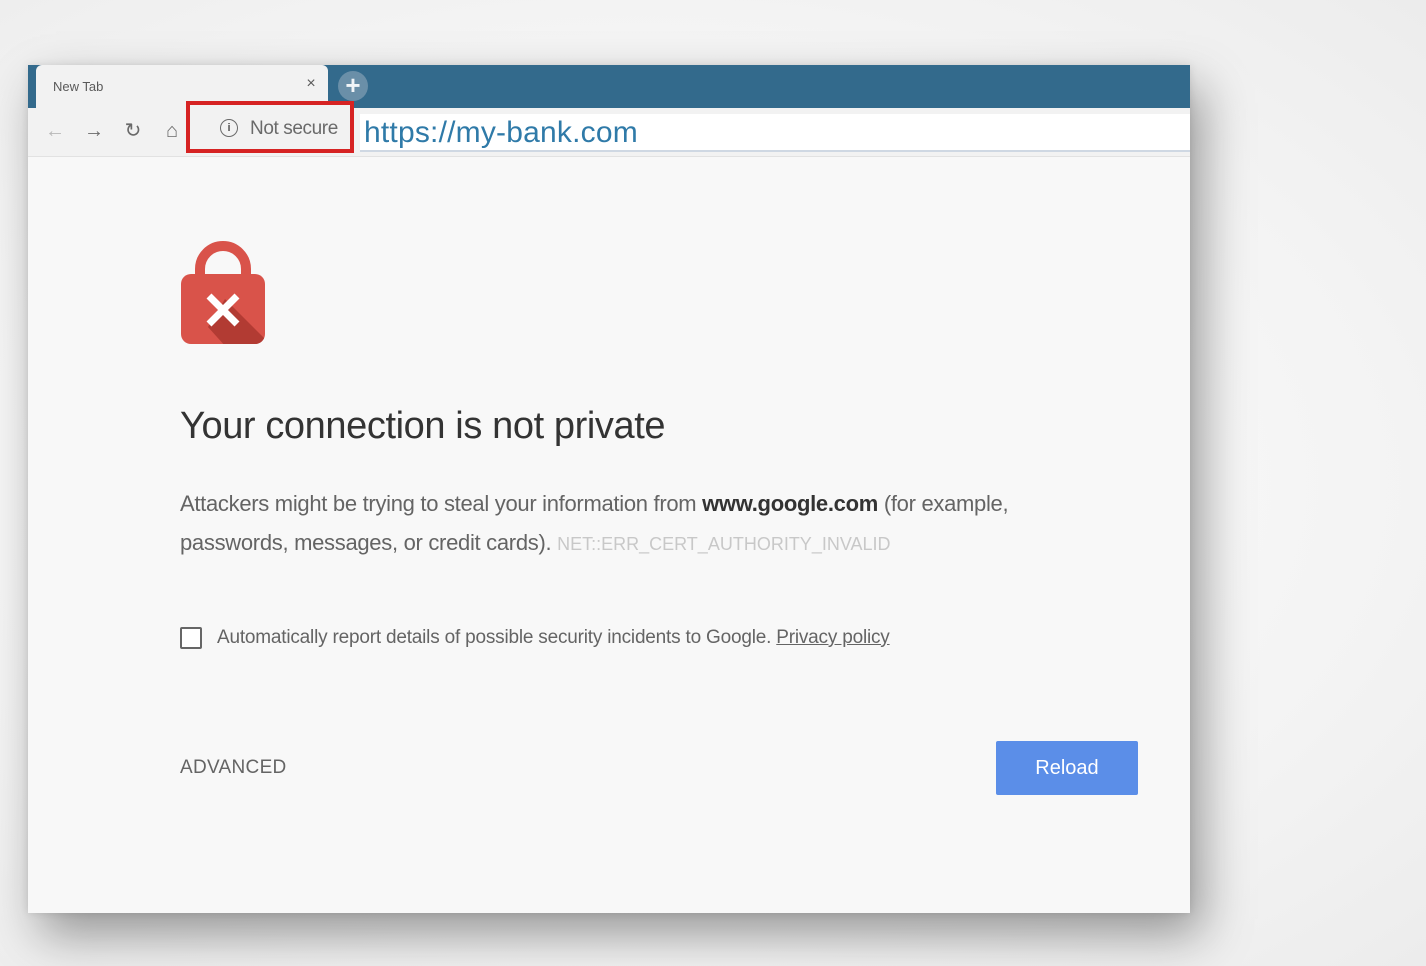  Describe the element at coordinates (55, 131) in the screenshot. I see `back-arrow-icon: ←` at that location.